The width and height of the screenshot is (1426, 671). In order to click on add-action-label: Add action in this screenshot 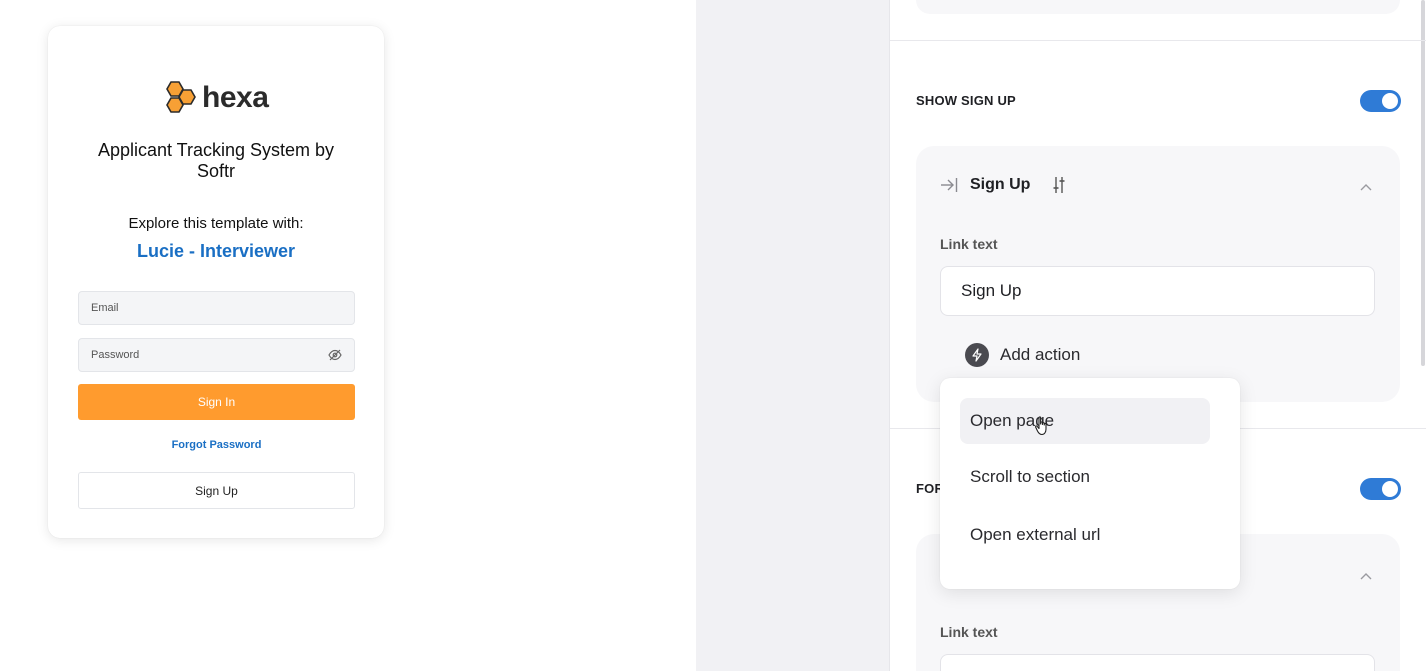, I will do `click(1040, 354)`.